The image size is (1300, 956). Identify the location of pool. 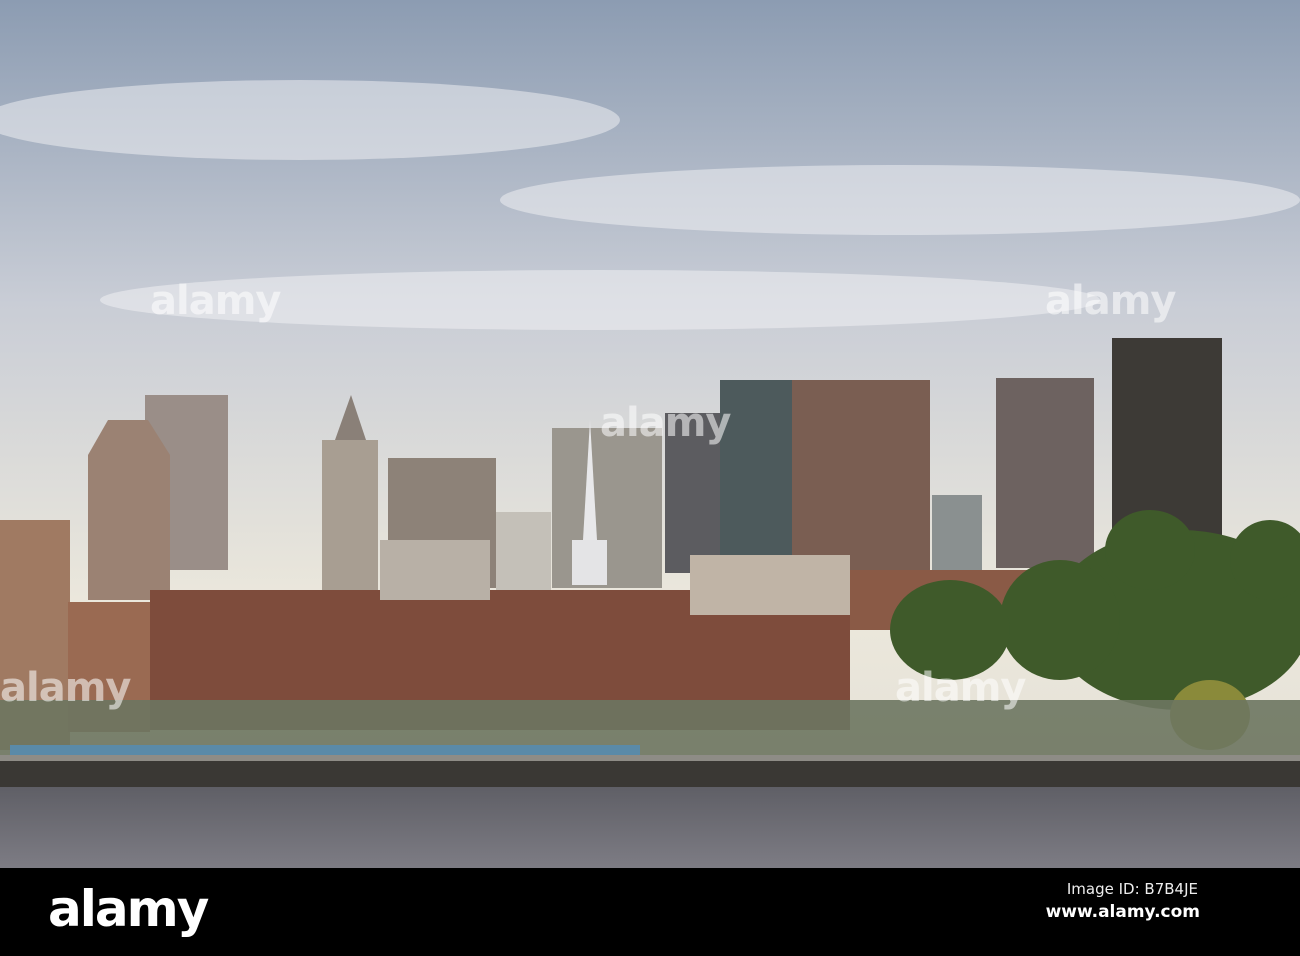
(325, 750).